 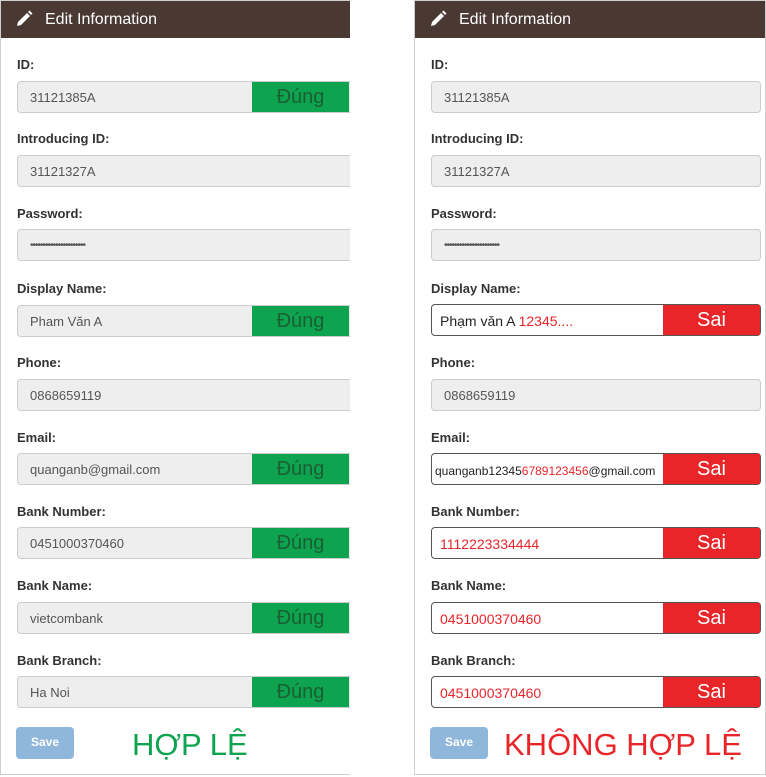 I want to click on bank-number-value: 1112223334444, so click(x=489, y=544).